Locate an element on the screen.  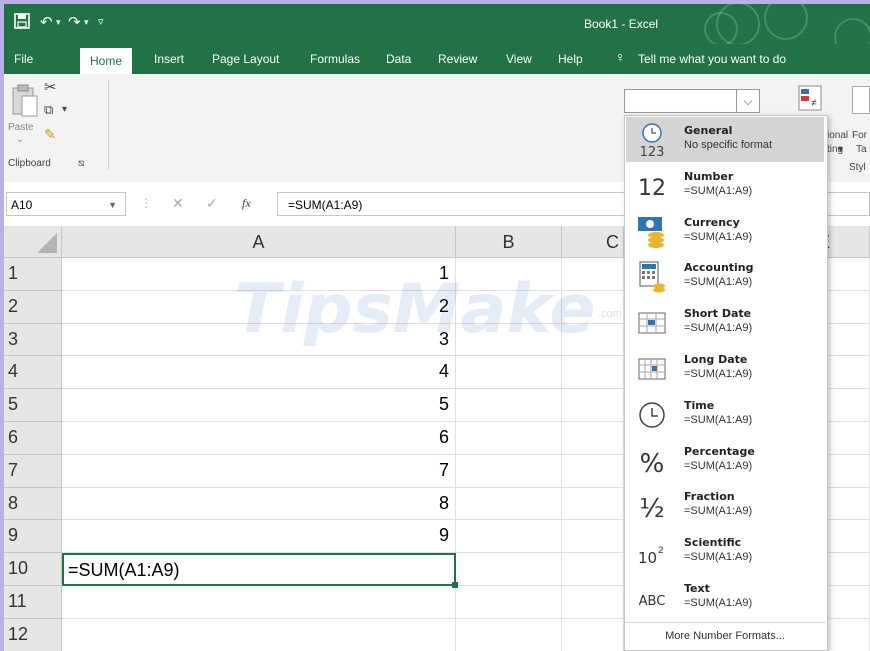
cell-a4: 4 is located at coordinates (259, 373).